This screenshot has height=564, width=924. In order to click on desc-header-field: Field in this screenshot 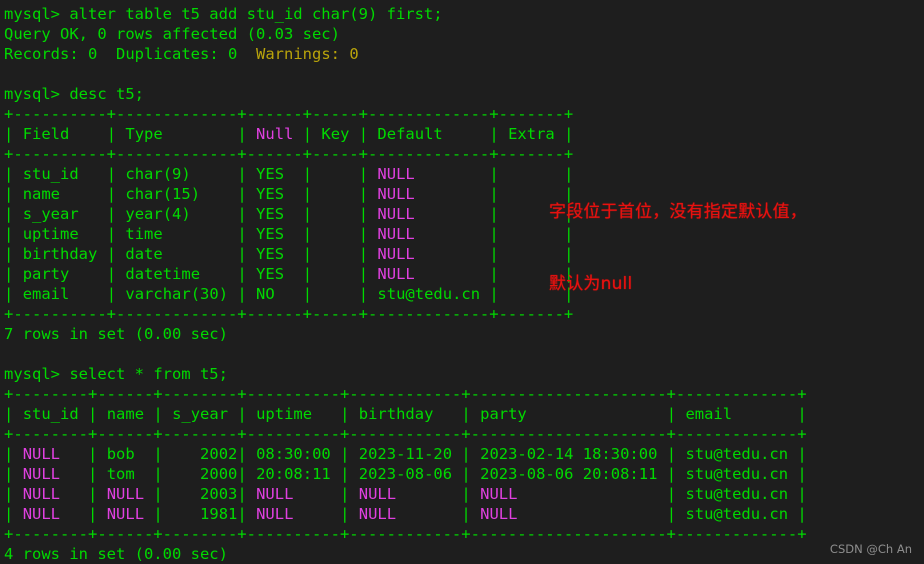, I will do `click(64, 134)`.